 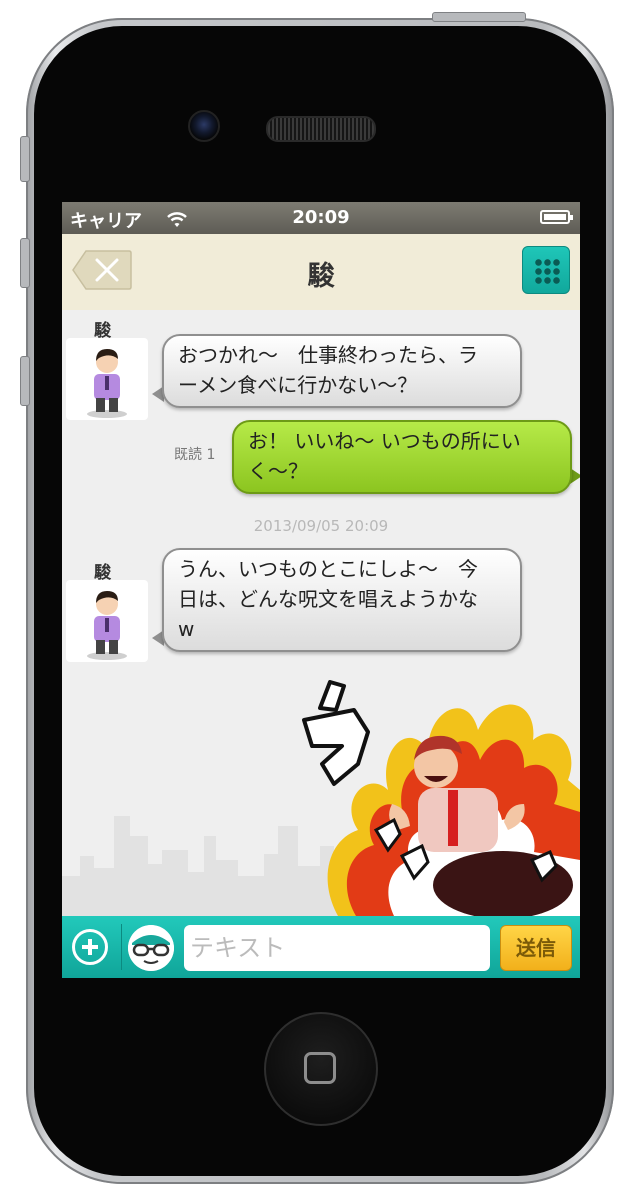 What do you see at coordinates (328, 355) in the screenshot?
I see `message-line: おつかれ〜 仕事終わったら、ラ` at bounding box center [328, 355].